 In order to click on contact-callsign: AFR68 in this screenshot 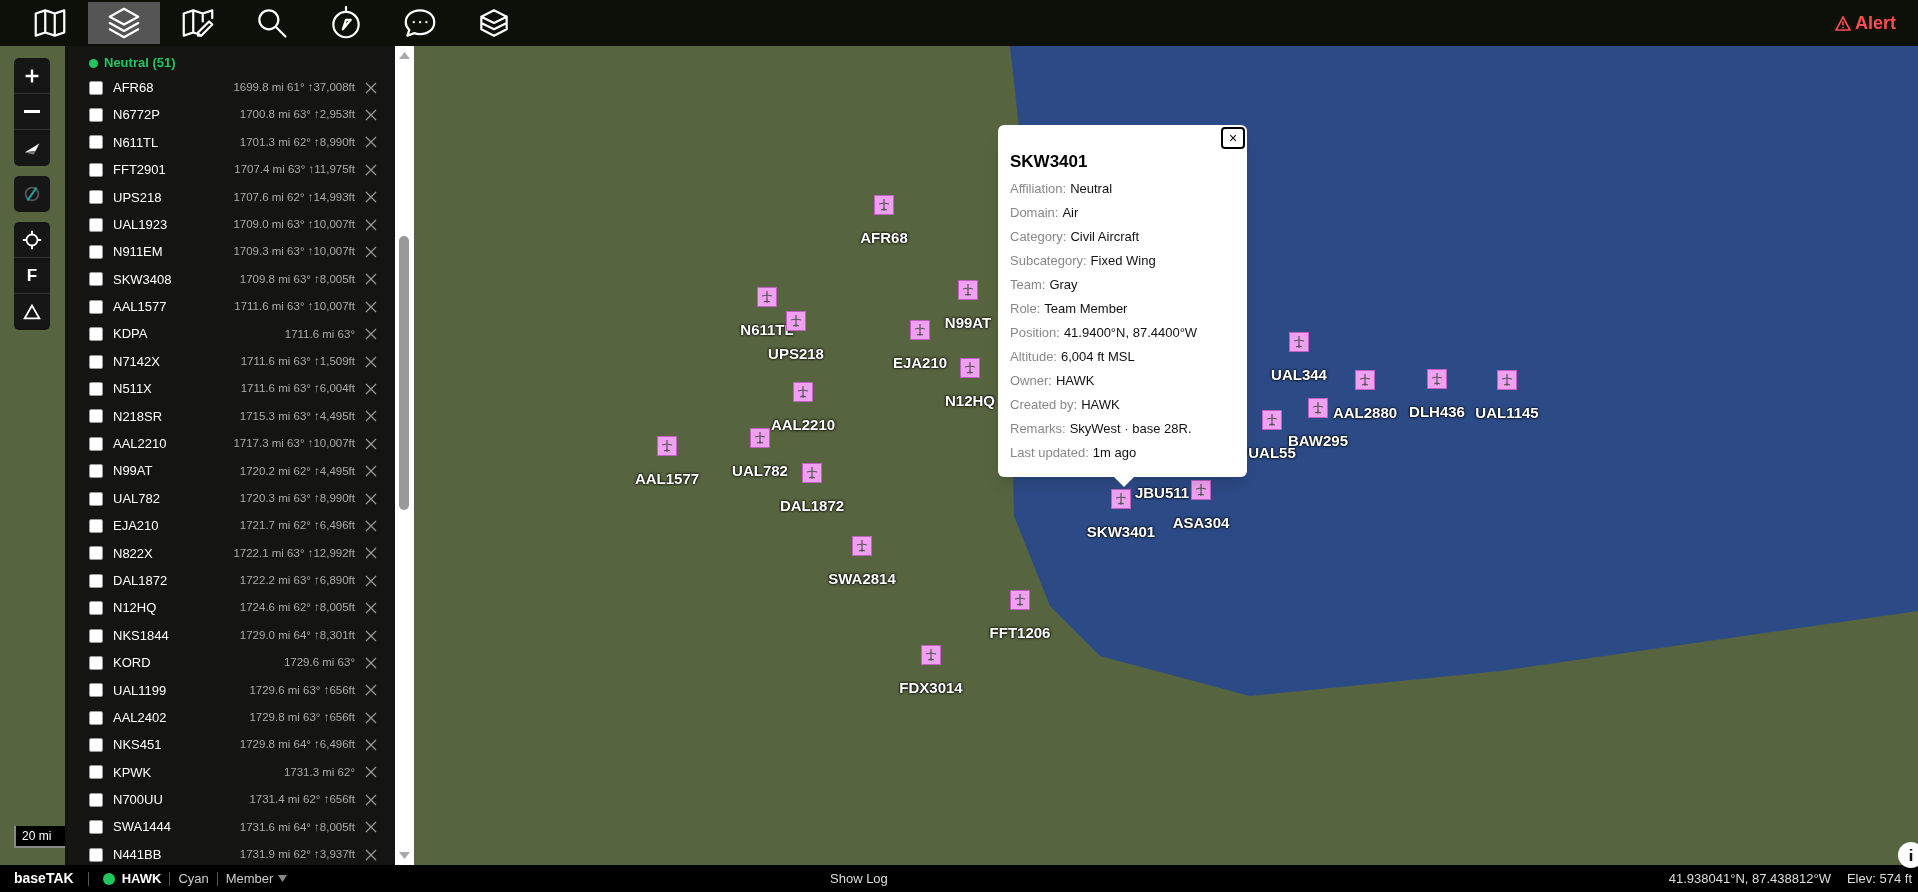, I will do `click(133, 87)`.